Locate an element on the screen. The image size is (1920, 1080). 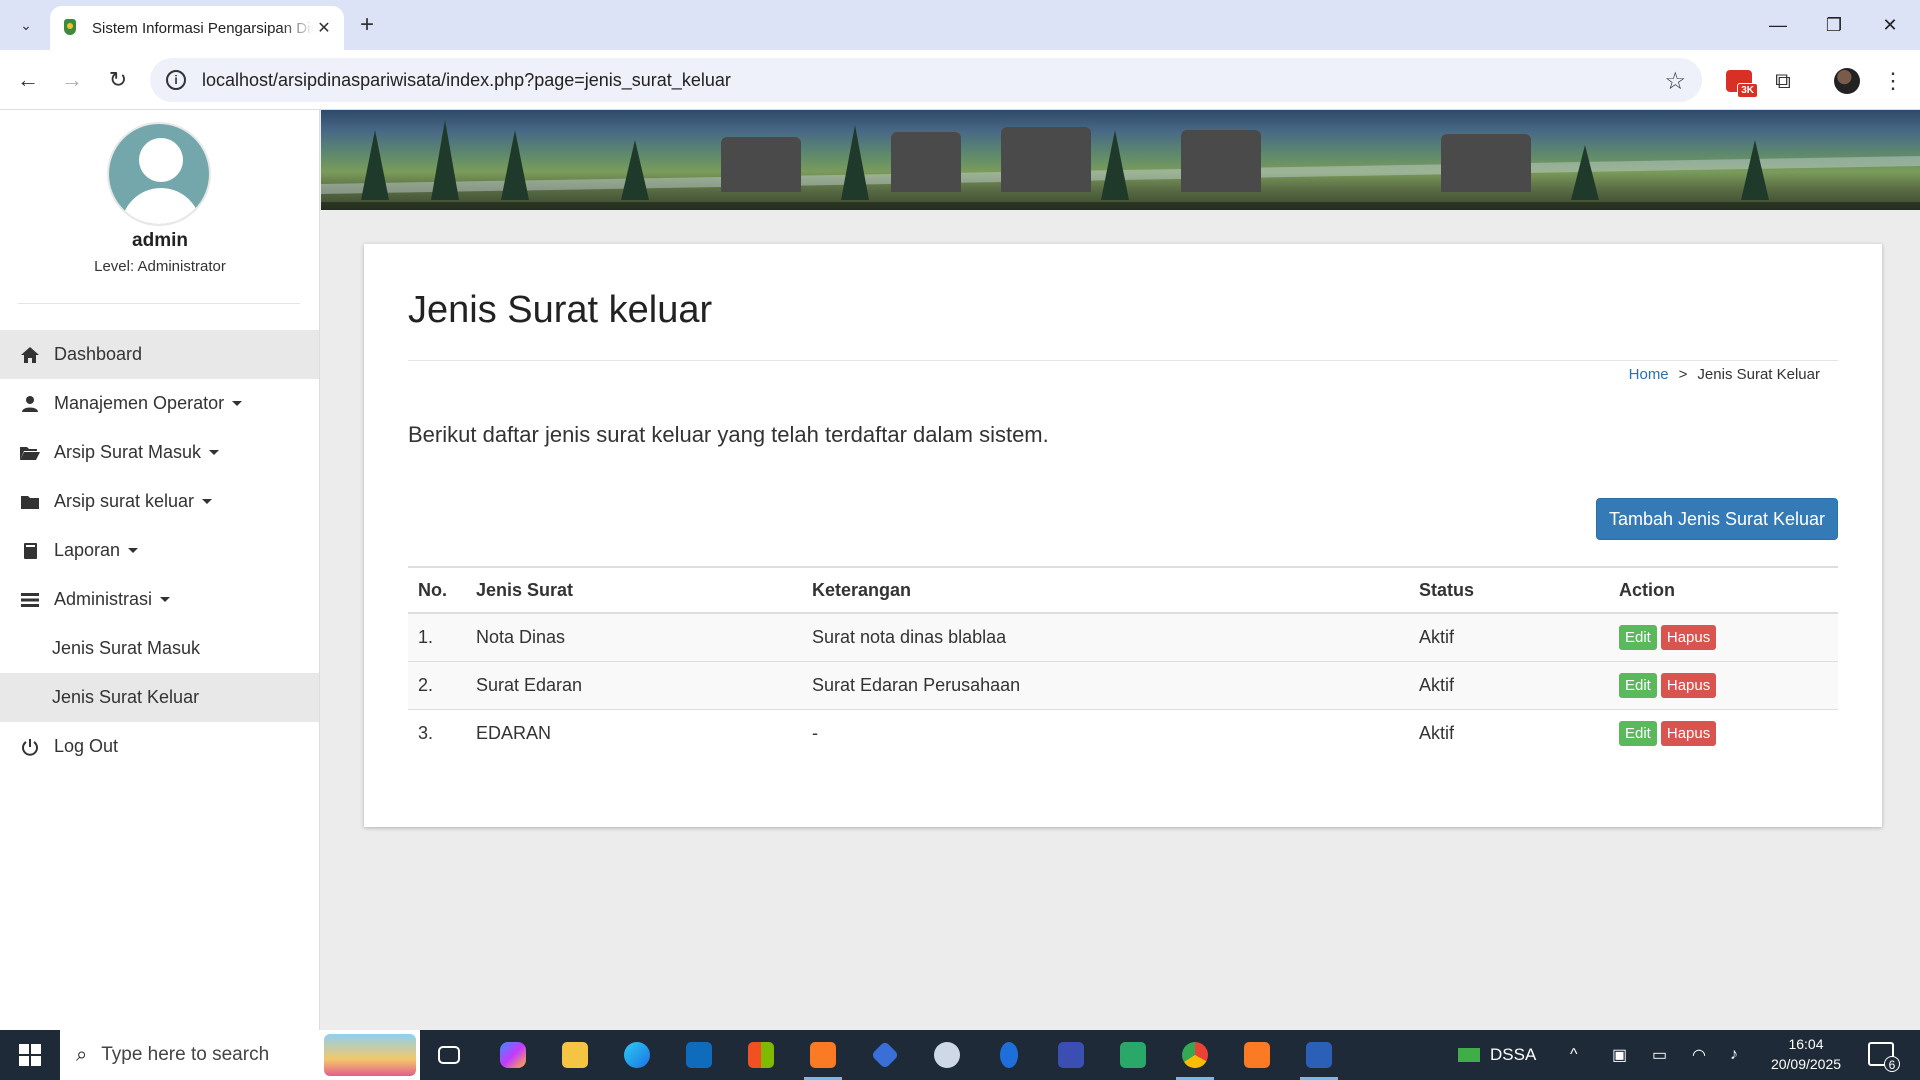
page-title: Jenis Surat keluar is located at coordinates (560, 310).